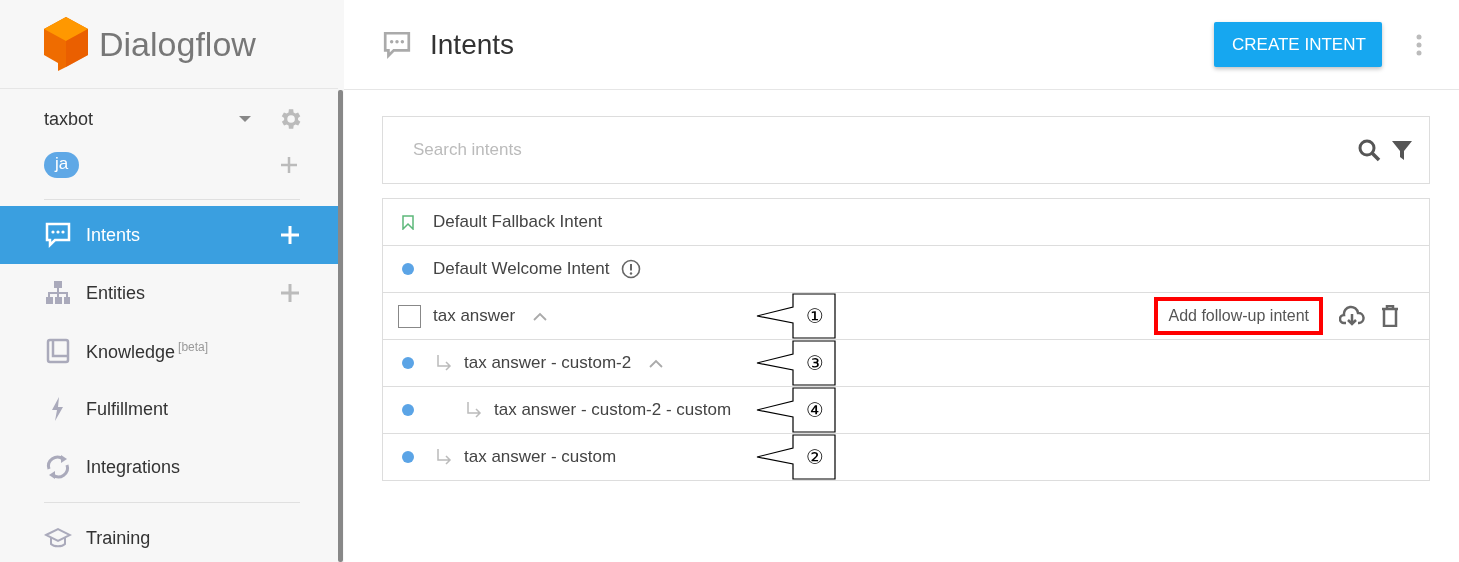 This screenshot has width=1459, height=562. What do you see at coordinates (66, 44) in the screenshot?
I see `cube-logo-icon` at bounding box center [66, 44].